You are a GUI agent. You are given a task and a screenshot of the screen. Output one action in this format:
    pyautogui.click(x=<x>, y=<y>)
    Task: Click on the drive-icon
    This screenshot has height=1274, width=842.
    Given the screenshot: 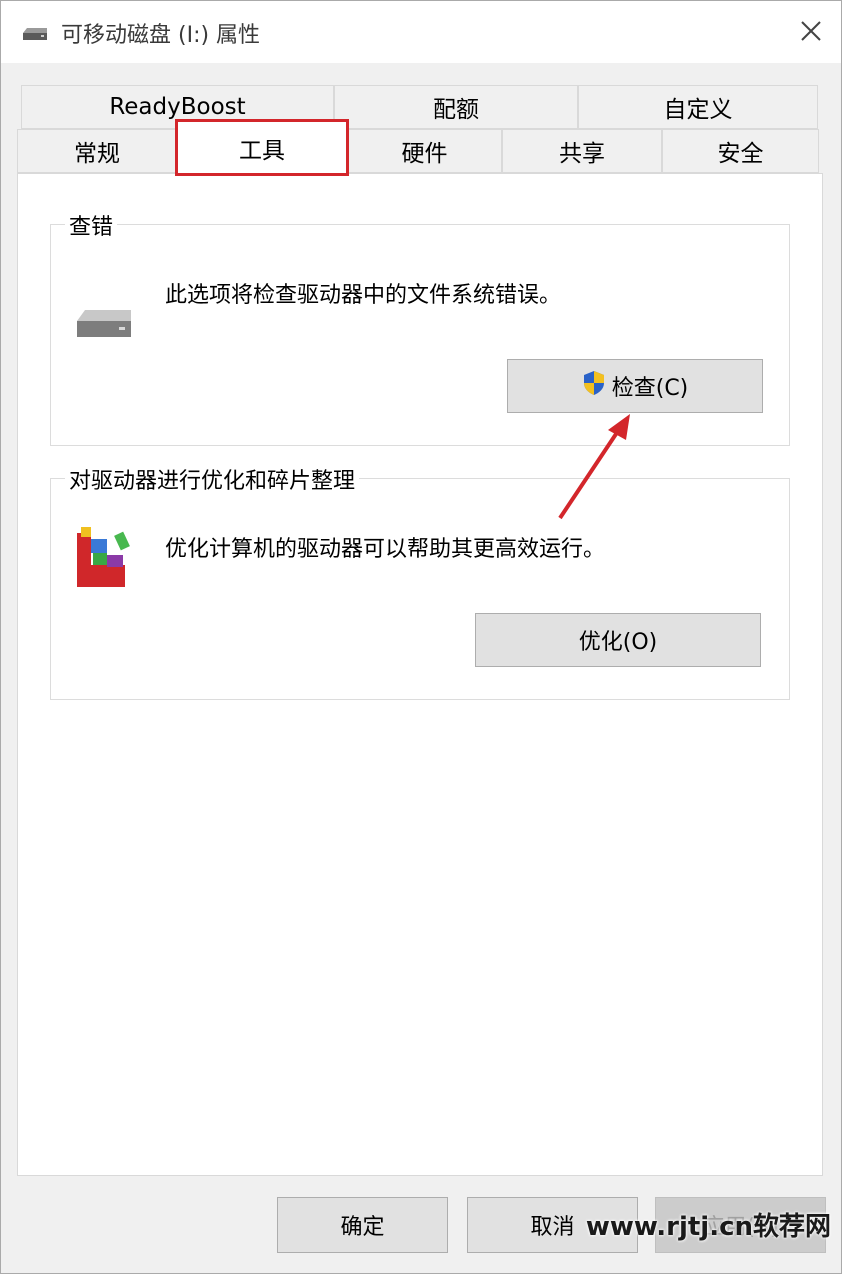 What is the action you would take?
    pyautogui.click(x=35, y=34)
    